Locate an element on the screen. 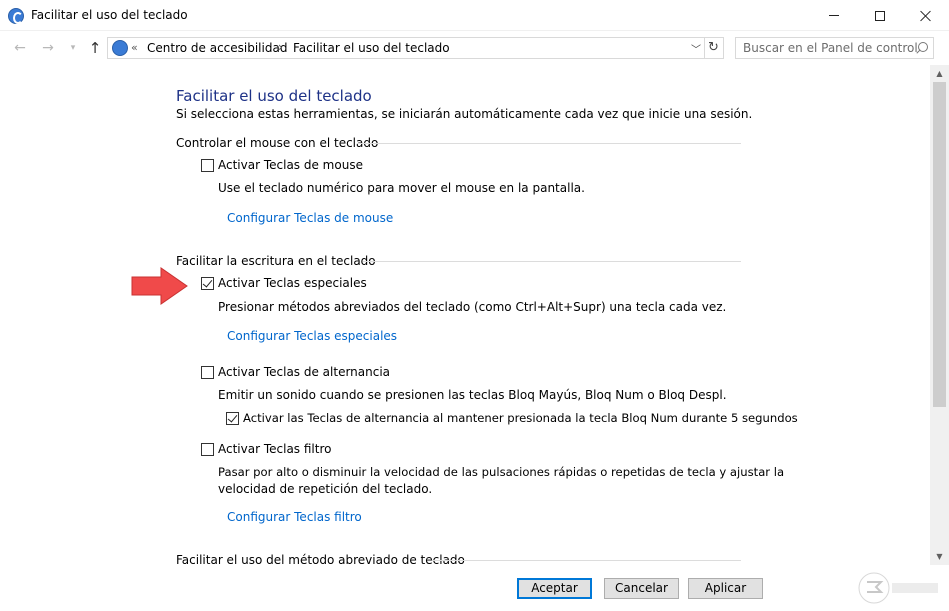 This screenshot has height=611, width=949. filter-keys-description-line2: velocidad de repetición del teclado. is located at coordinates (325, 489).